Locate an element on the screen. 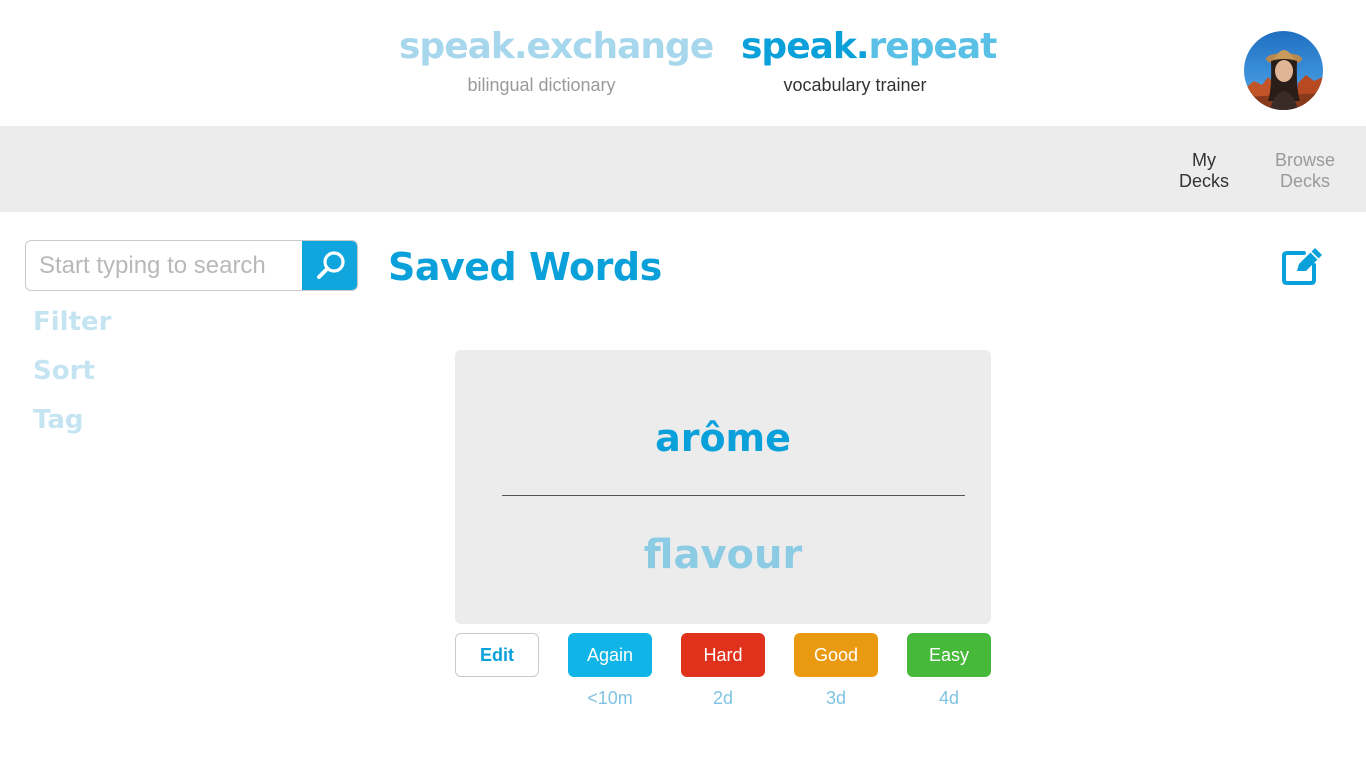 Image resolution: width=1366 pixels, height=767 pixels. edit-card-button: Edit is located at coordinates (497, 655).